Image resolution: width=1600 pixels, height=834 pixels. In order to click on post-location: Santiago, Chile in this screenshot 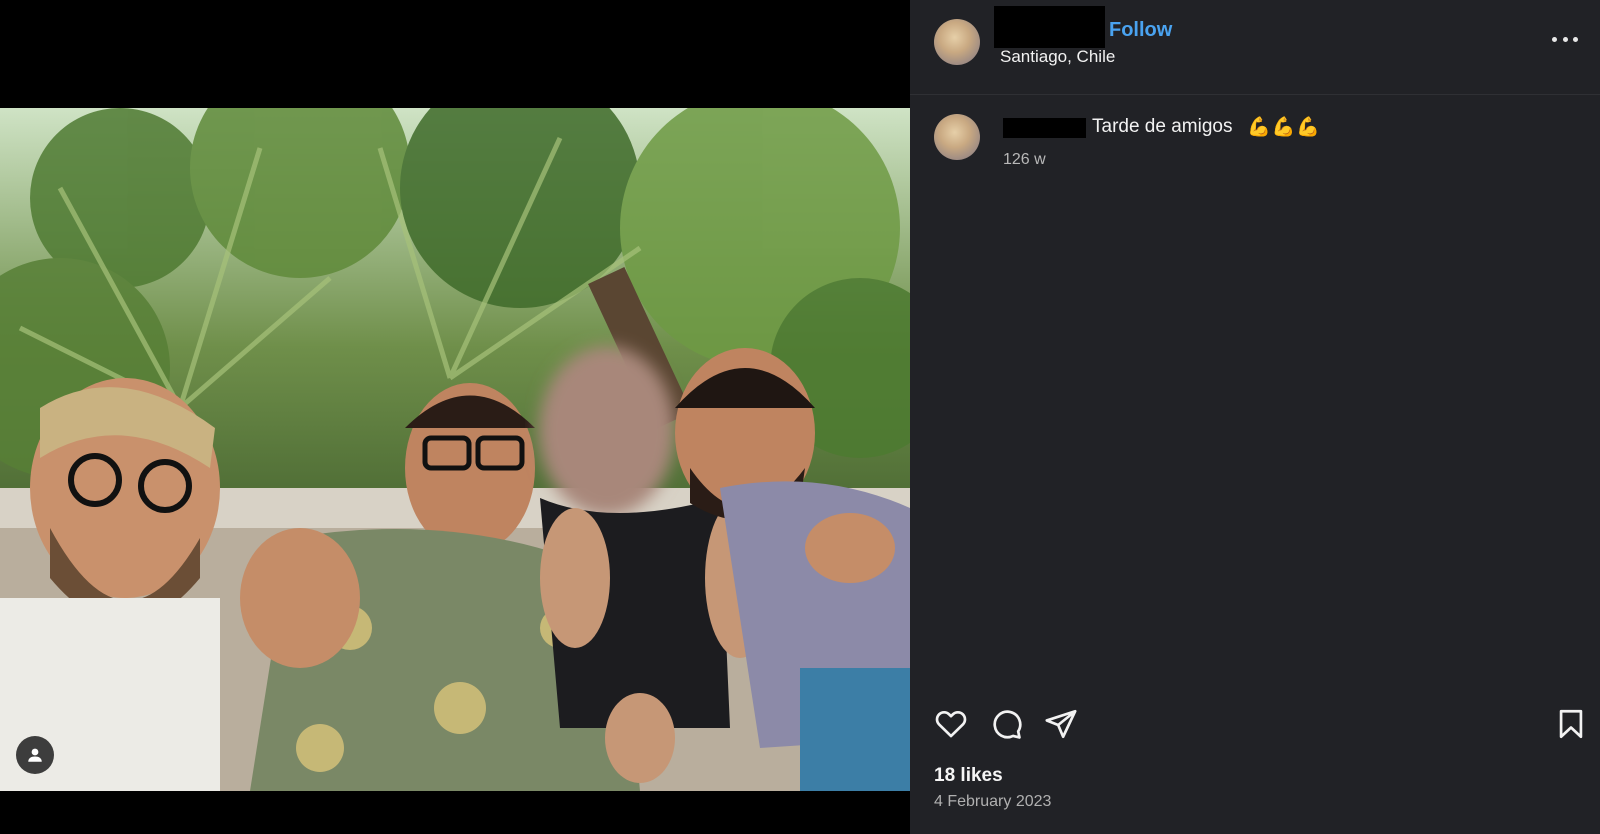, I will do `click(1057, 57)`.